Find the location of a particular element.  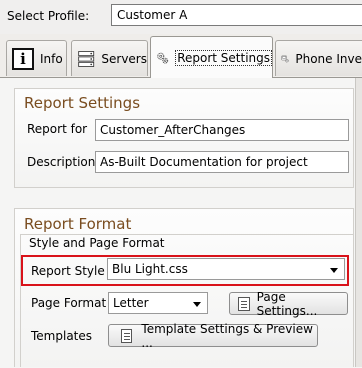

description-field: As-Built Documentation for project is located at coordinates (222, 162).